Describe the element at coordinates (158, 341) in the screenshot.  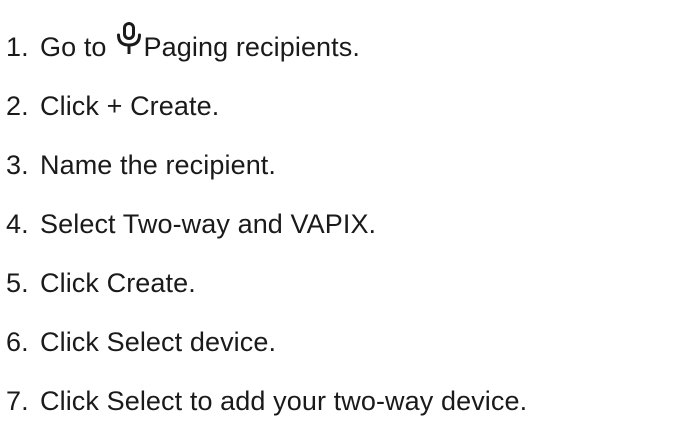
I see `step-text: Click Select device.` at that location.